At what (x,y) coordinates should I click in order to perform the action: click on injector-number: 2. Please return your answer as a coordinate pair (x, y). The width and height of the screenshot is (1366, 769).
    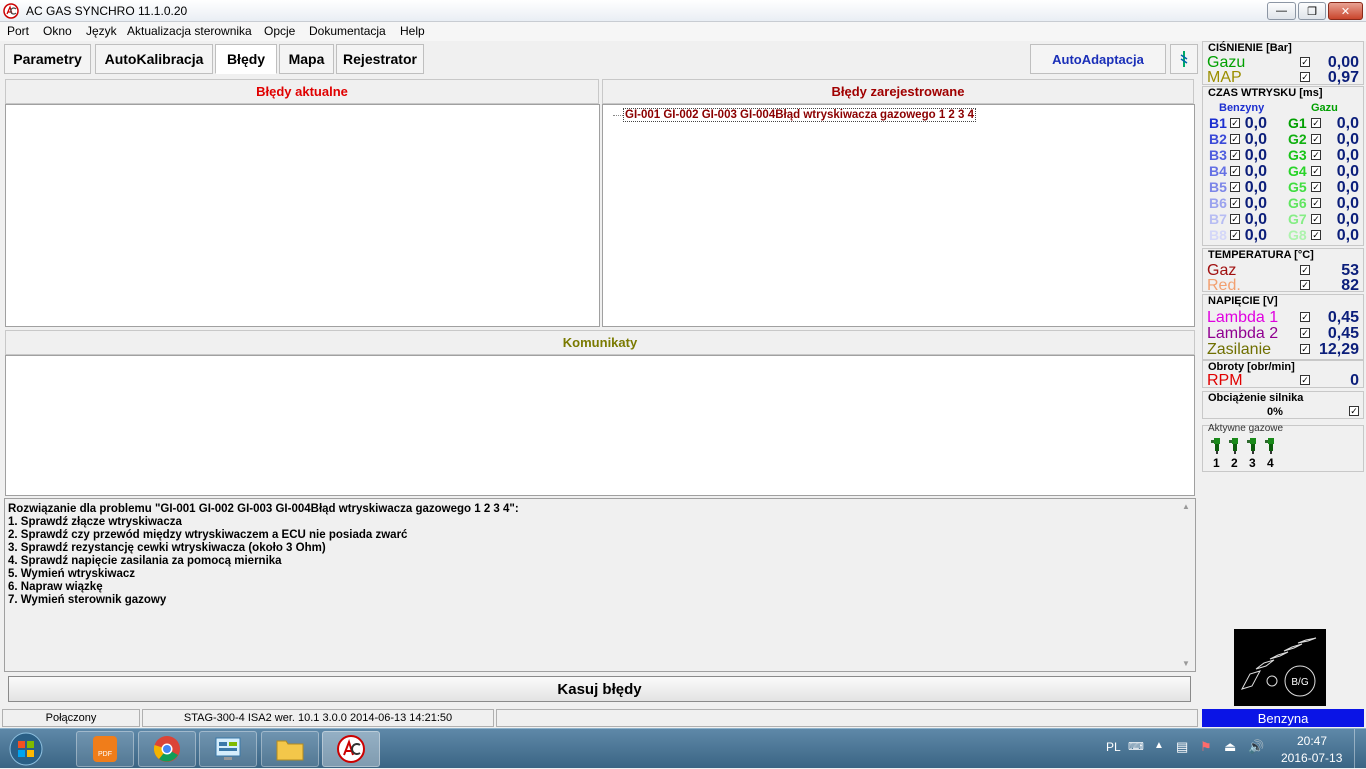
    Looking at the image, I should click on (1234, 463).